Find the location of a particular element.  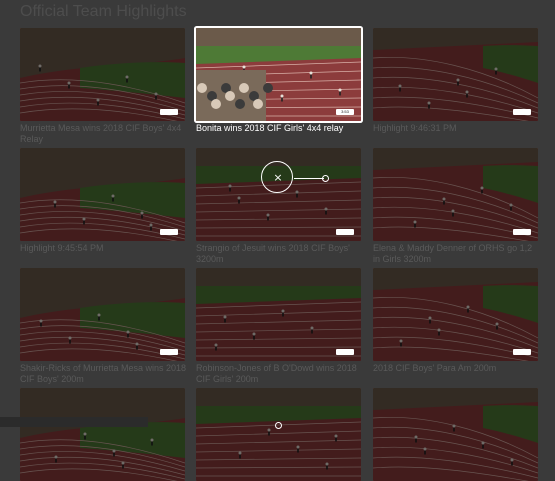

video-caption: Highlight 9:45:54 PM is located at coordinates (104, 248).